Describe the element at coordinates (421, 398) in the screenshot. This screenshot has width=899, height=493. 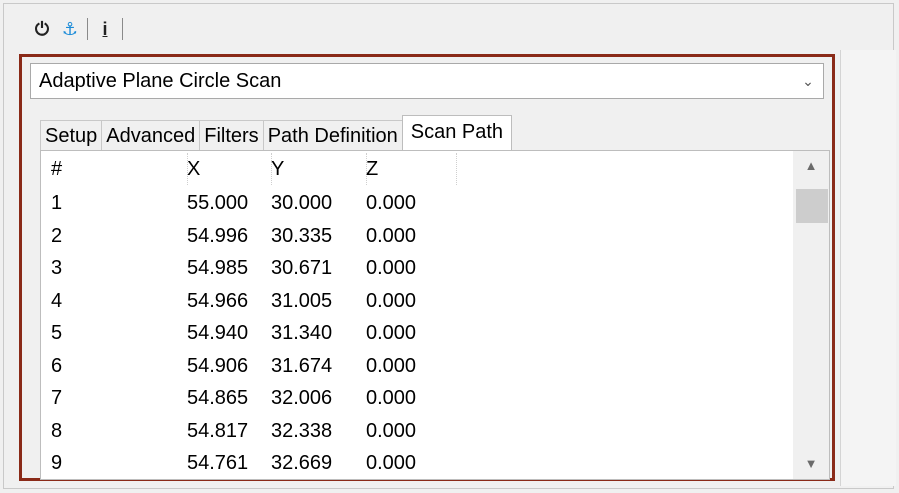
I see `table-row: 7 54.865 32.006 0.000` at that location.